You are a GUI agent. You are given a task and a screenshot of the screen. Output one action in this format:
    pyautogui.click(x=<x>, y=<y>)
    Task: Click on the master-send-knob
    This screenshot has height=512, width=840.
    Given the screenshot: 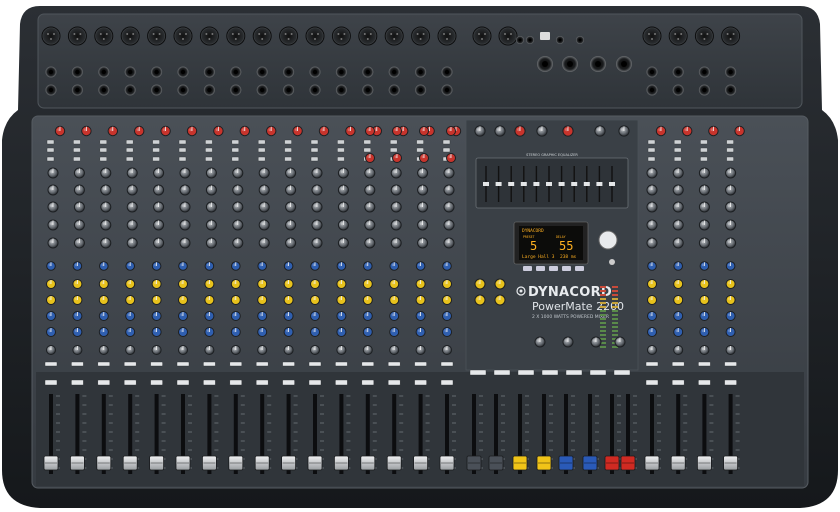 What is the action you would take?
    pyautogui.click(x=596, y=342)
    